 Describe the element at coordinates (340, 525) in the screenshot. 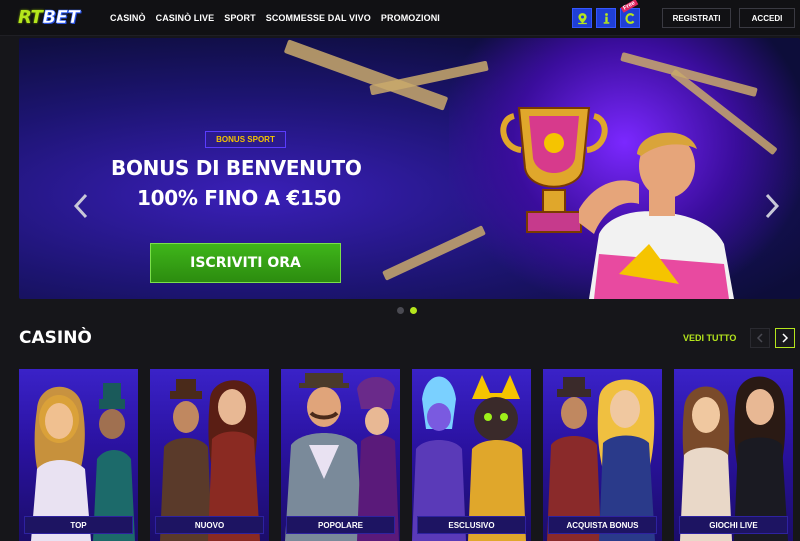

I see `category-label: POPOLARE` at that location.